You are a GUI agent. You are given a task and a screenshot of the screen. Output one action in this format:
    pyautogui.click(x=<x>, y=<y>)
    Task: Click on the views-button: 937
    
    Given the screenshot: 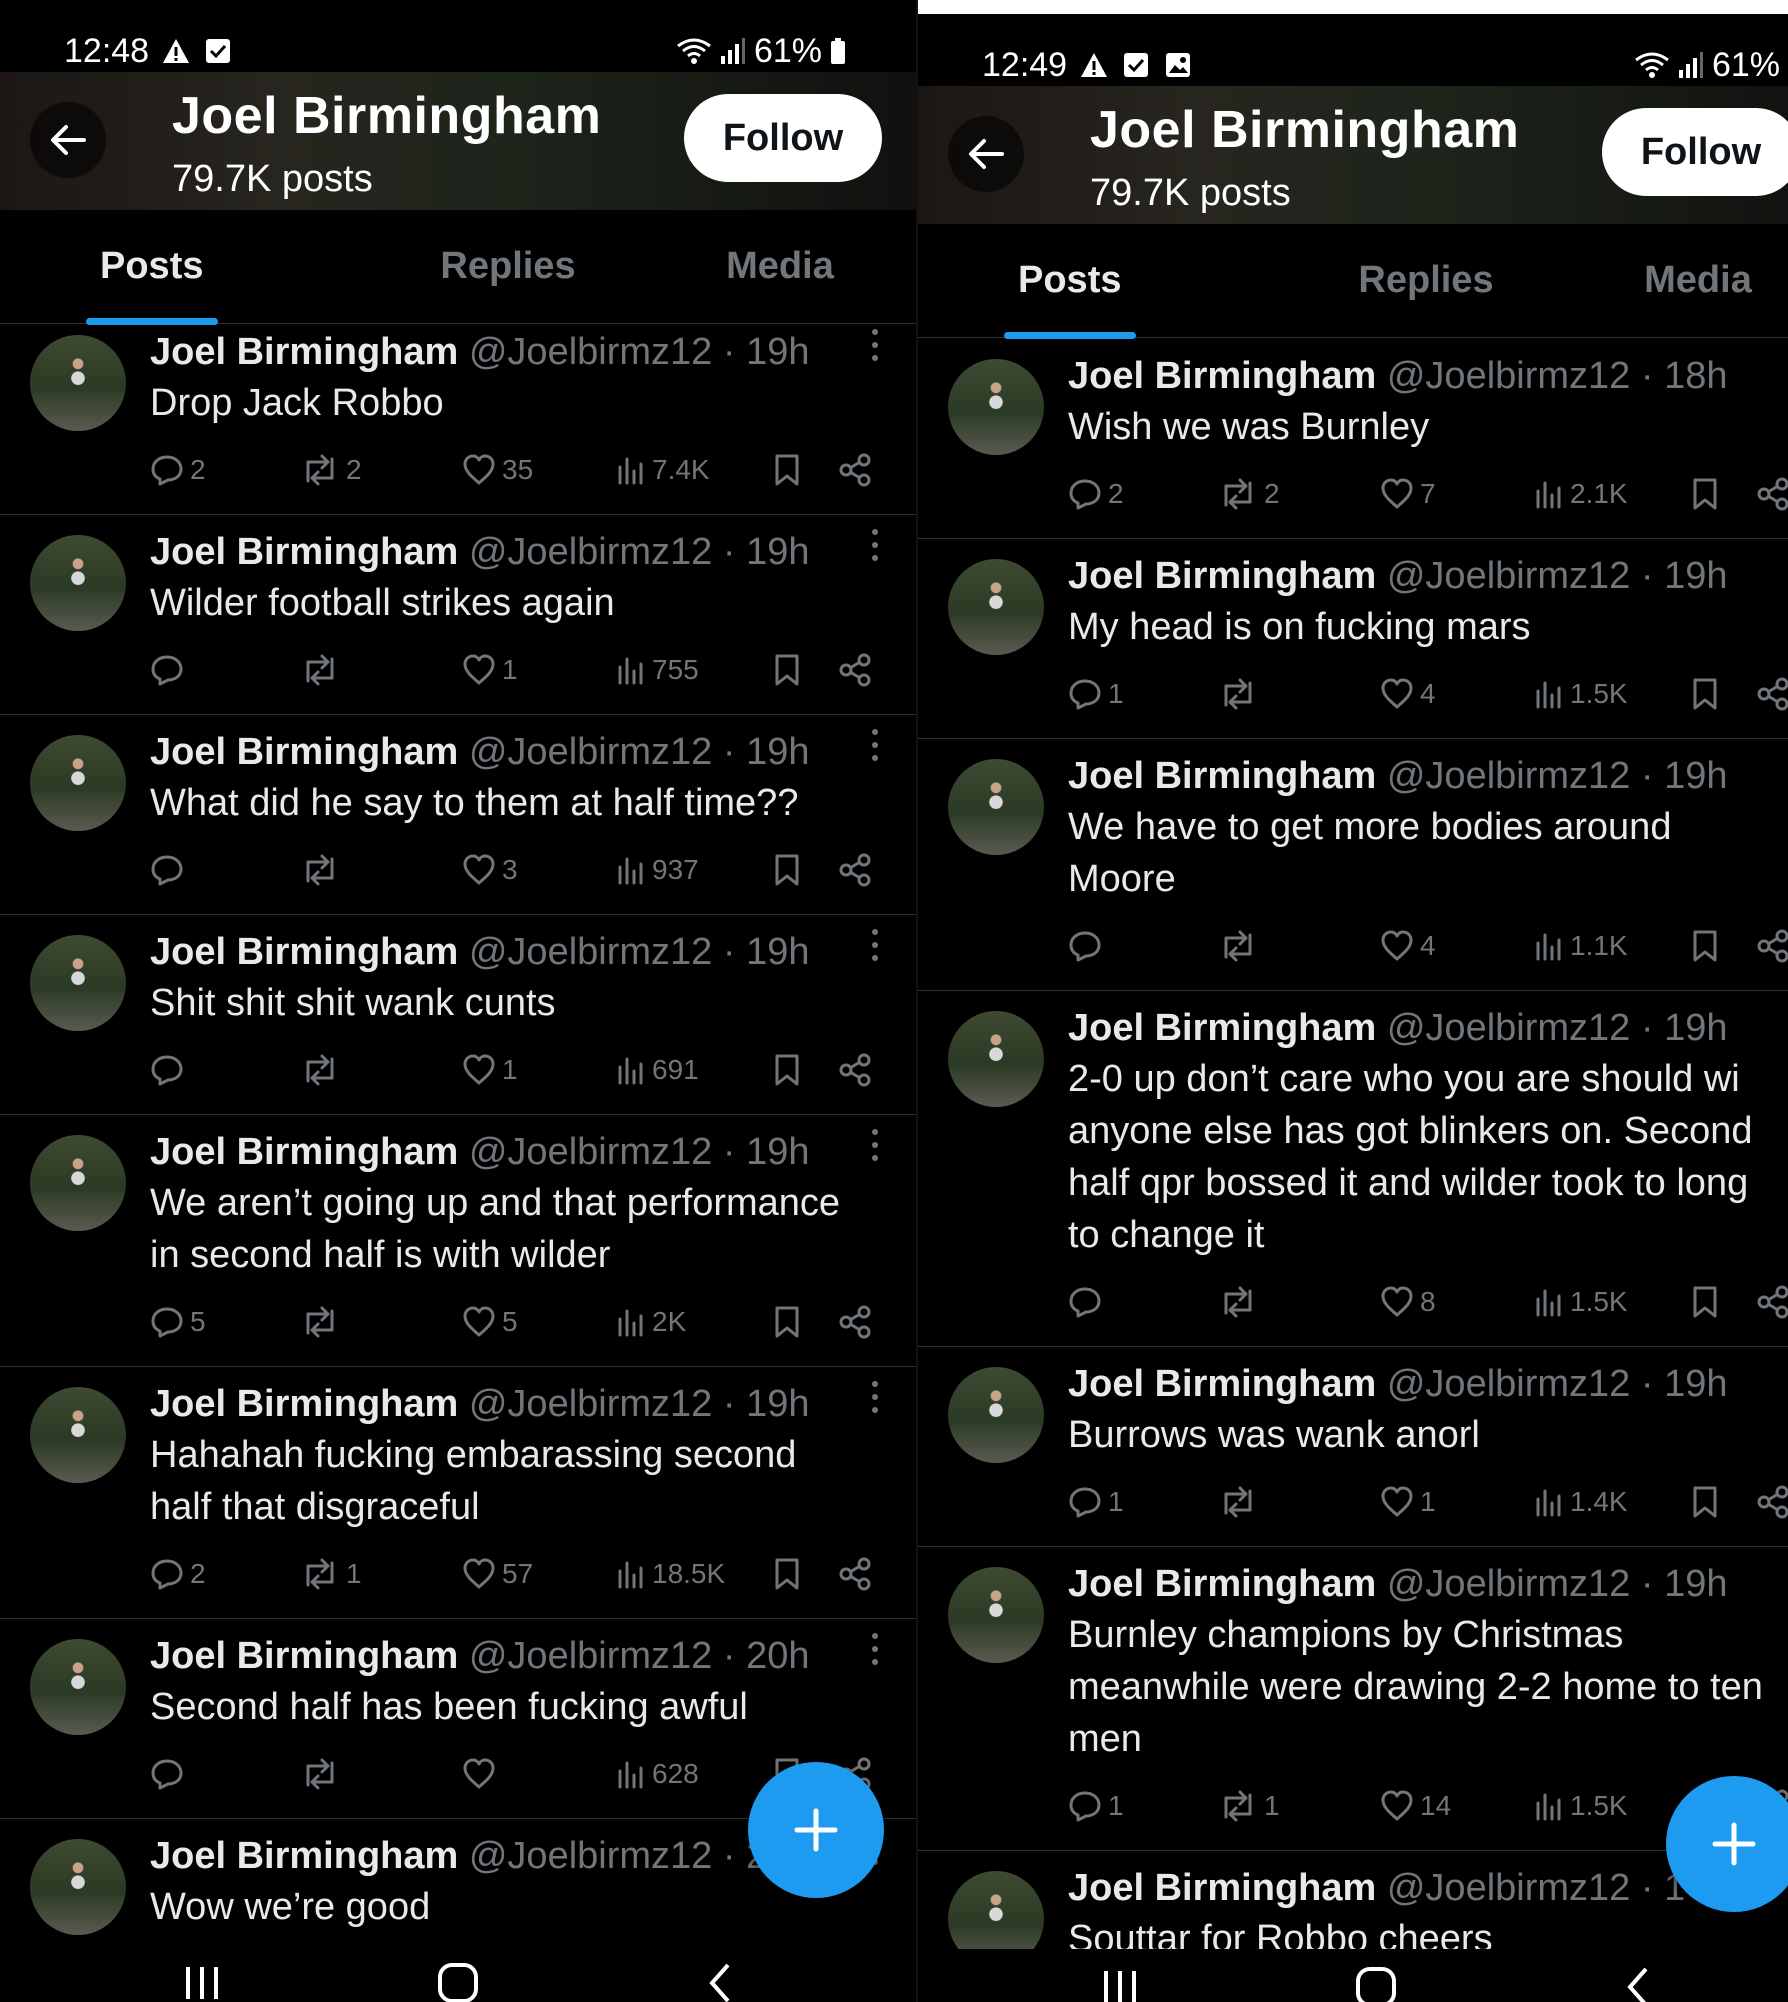 What is the action you would take?
    pyautogui.click(x=657, y=870)
    